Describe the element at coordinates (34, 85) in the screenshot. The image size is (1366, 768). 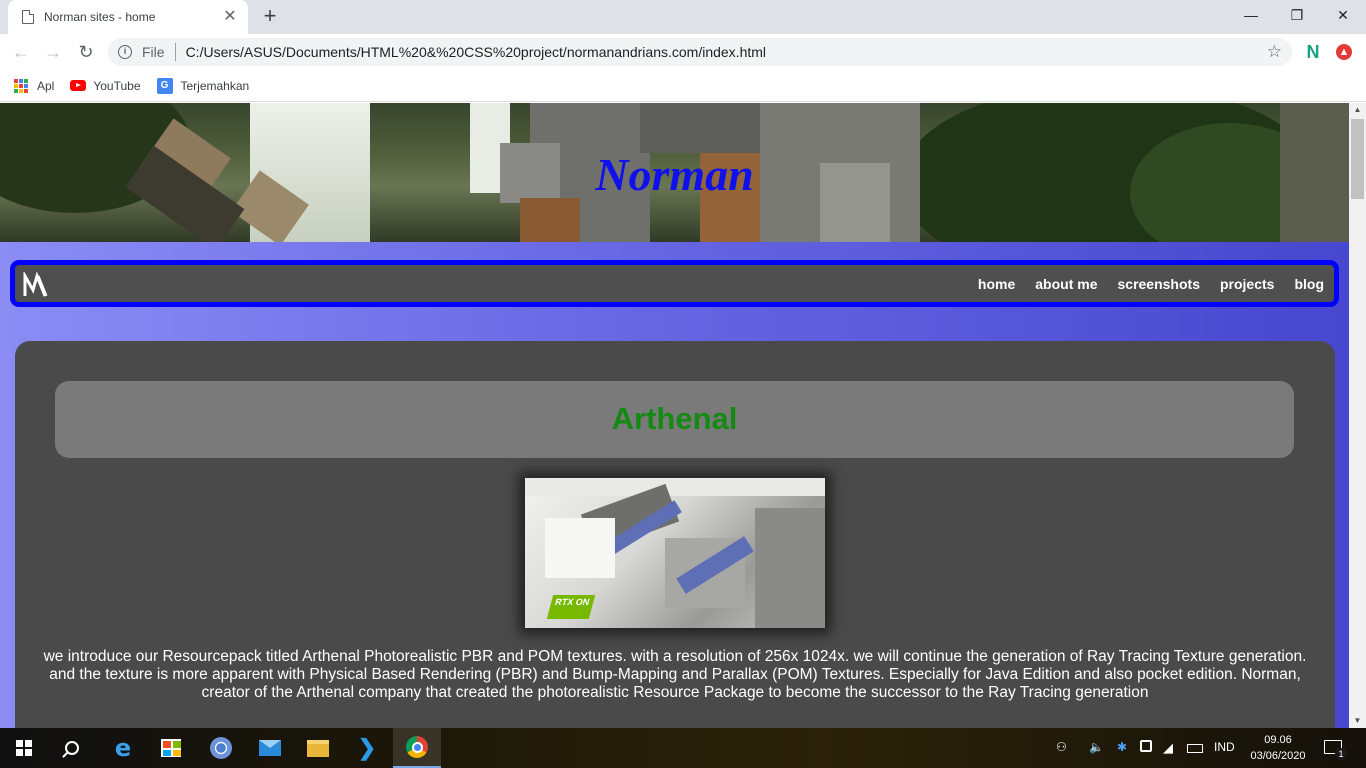
I see `bookmark-apps: Apl` at that location.